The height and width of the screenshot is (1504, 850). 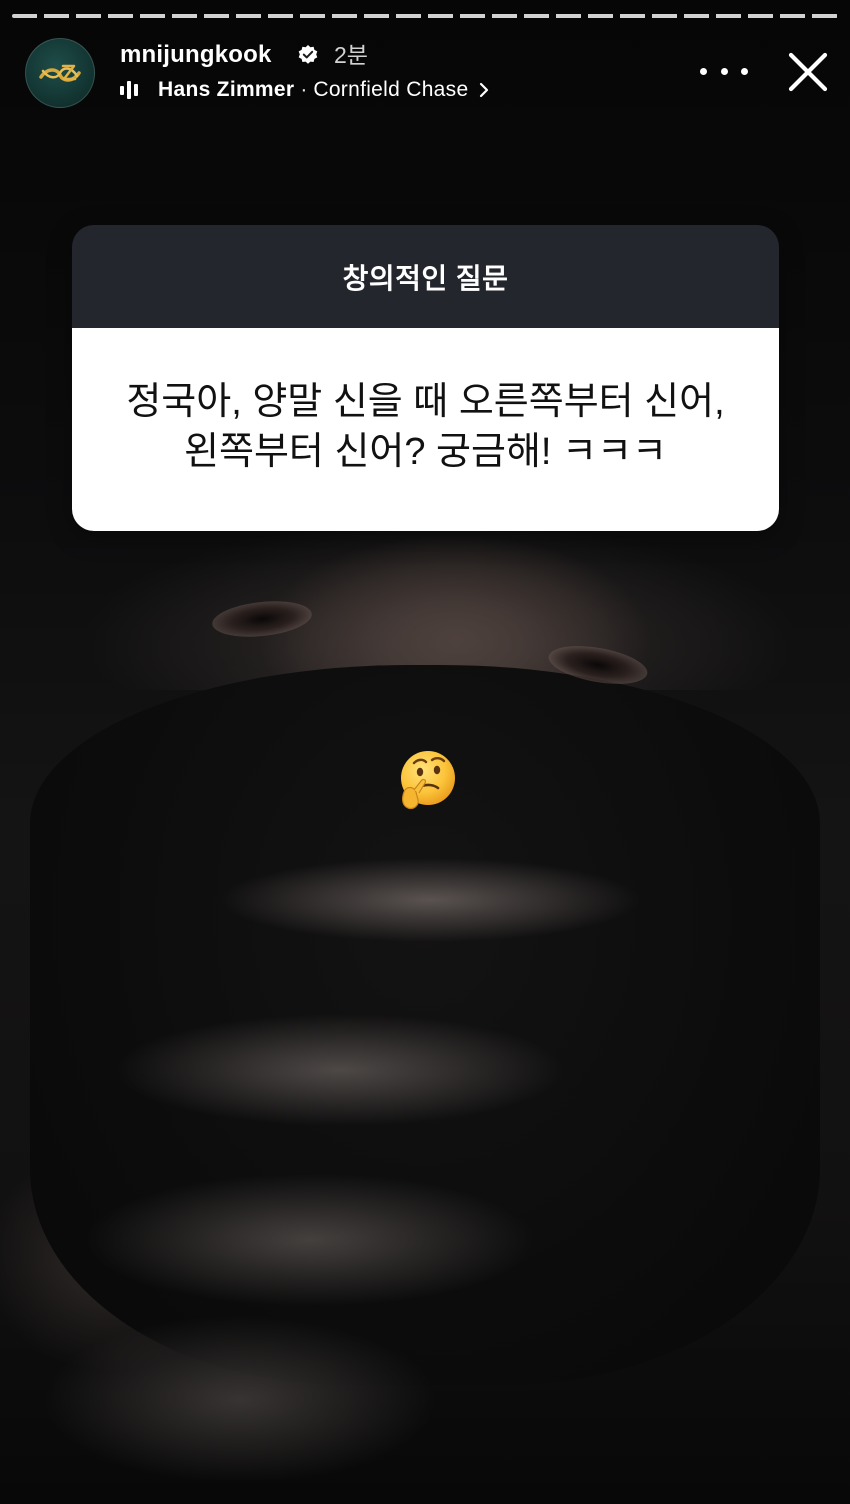 I want to click on question-text-line: 정국아, 양말 신을 때 오른쪽부터 신어,, so click(x=425, y=401).